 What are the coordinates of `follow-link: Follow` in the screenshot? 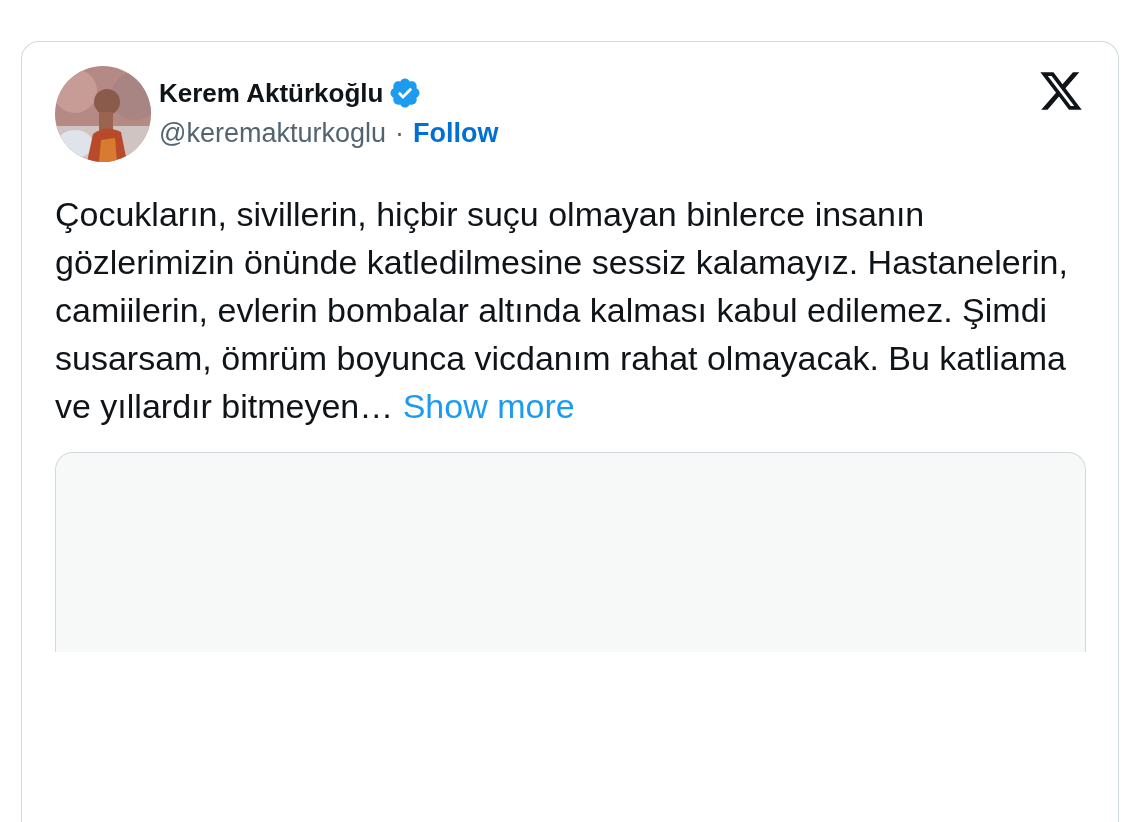 It's located at (456, 133).